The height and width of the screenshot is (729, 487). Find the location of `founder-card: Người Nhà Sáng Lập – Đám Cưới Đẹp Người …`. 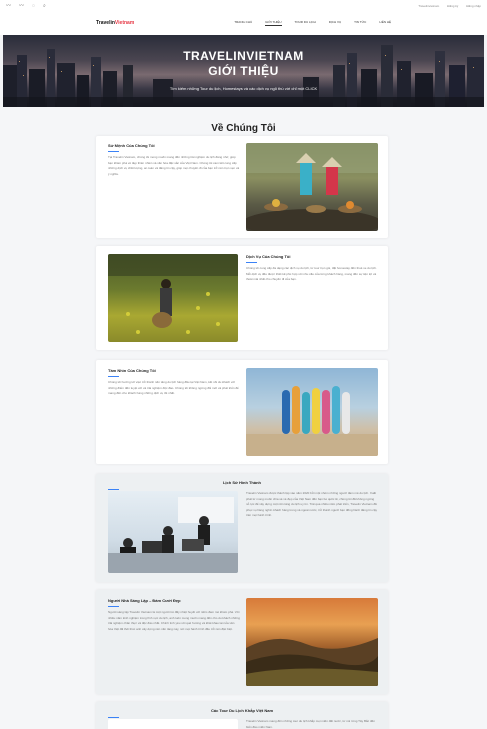

founder-card: Người Nhà Sáng Lập – Đám Cưới Đẹp Người … is located at coordinates (242, 642).